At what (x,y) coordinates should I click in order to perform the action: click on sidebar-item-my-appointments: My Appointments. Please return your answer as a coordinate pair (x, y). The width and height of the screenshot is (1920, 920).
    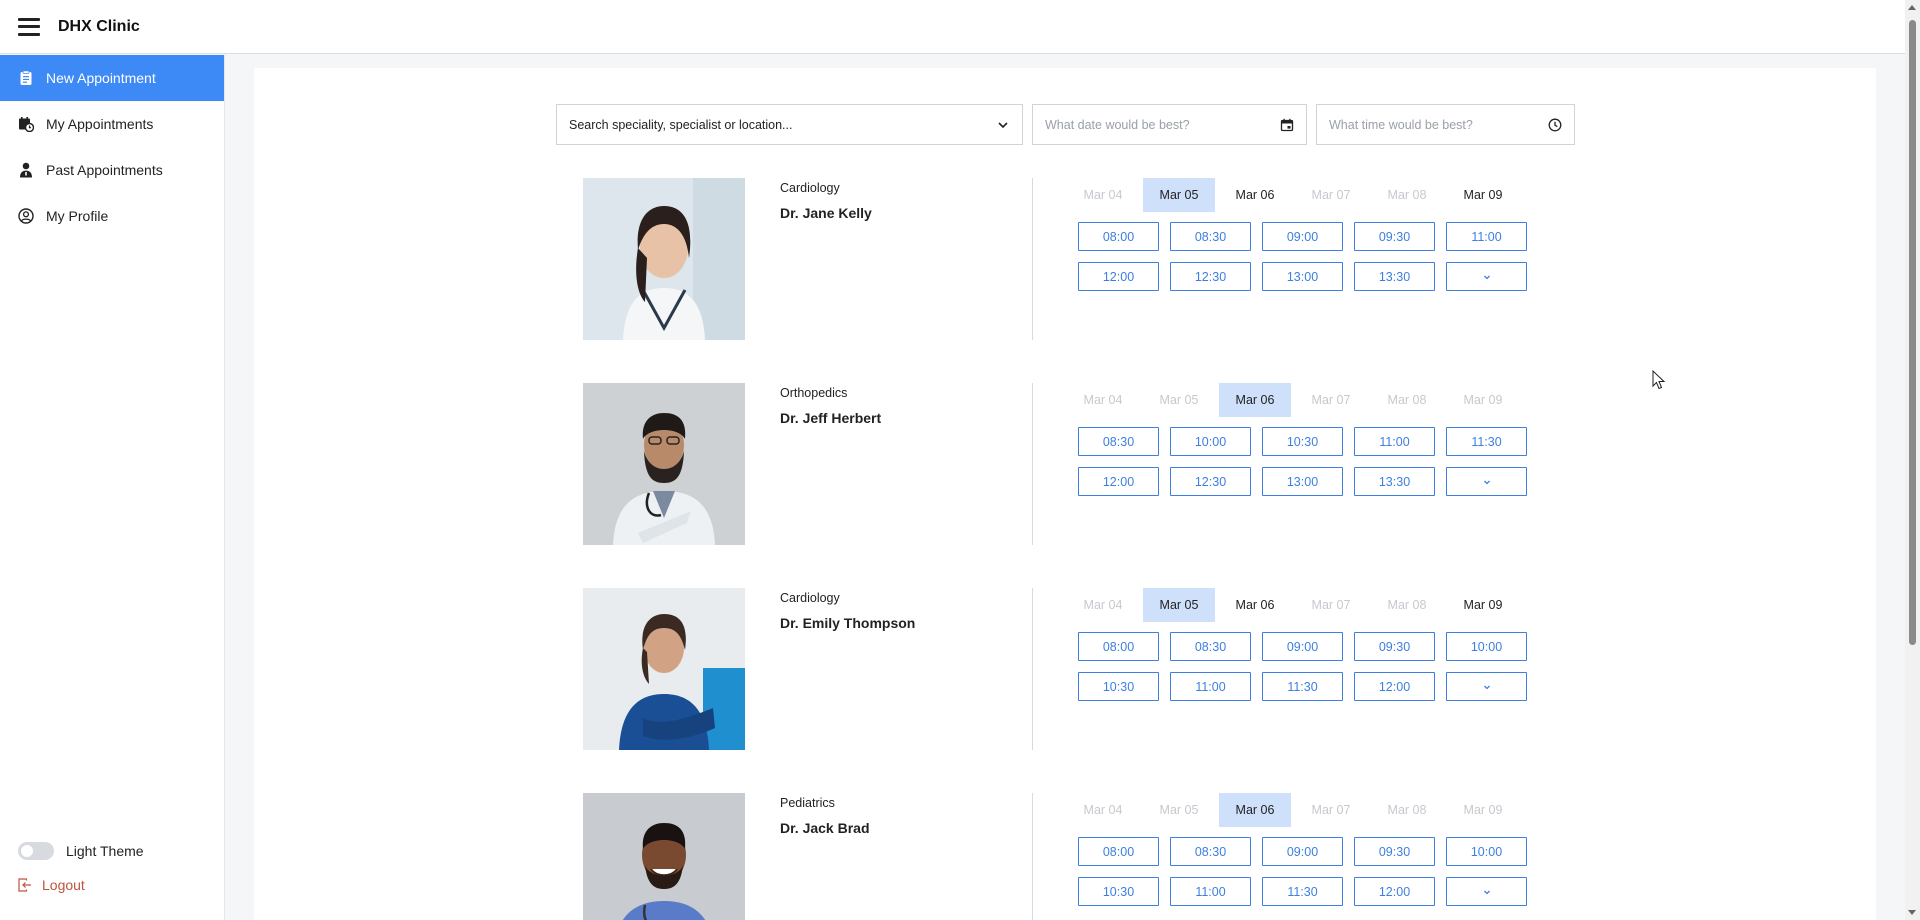
    Looking at the image, I should click on (112, 124).